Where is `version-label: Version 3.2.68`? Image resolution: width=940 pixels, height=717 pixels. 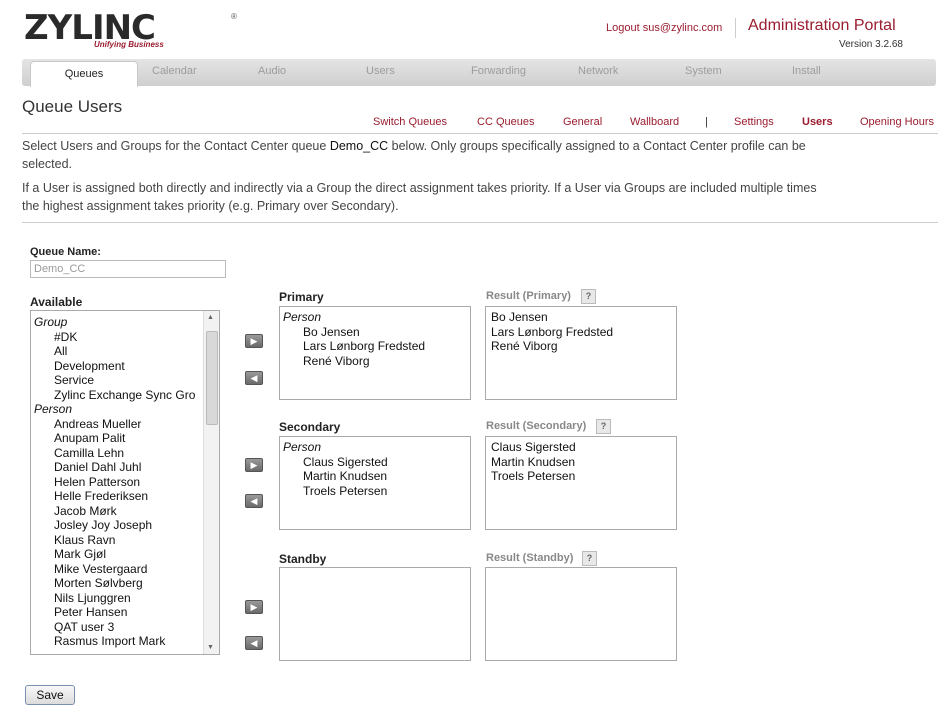 version-label: Version 3.2.68 is located at coordinates (871, 44).